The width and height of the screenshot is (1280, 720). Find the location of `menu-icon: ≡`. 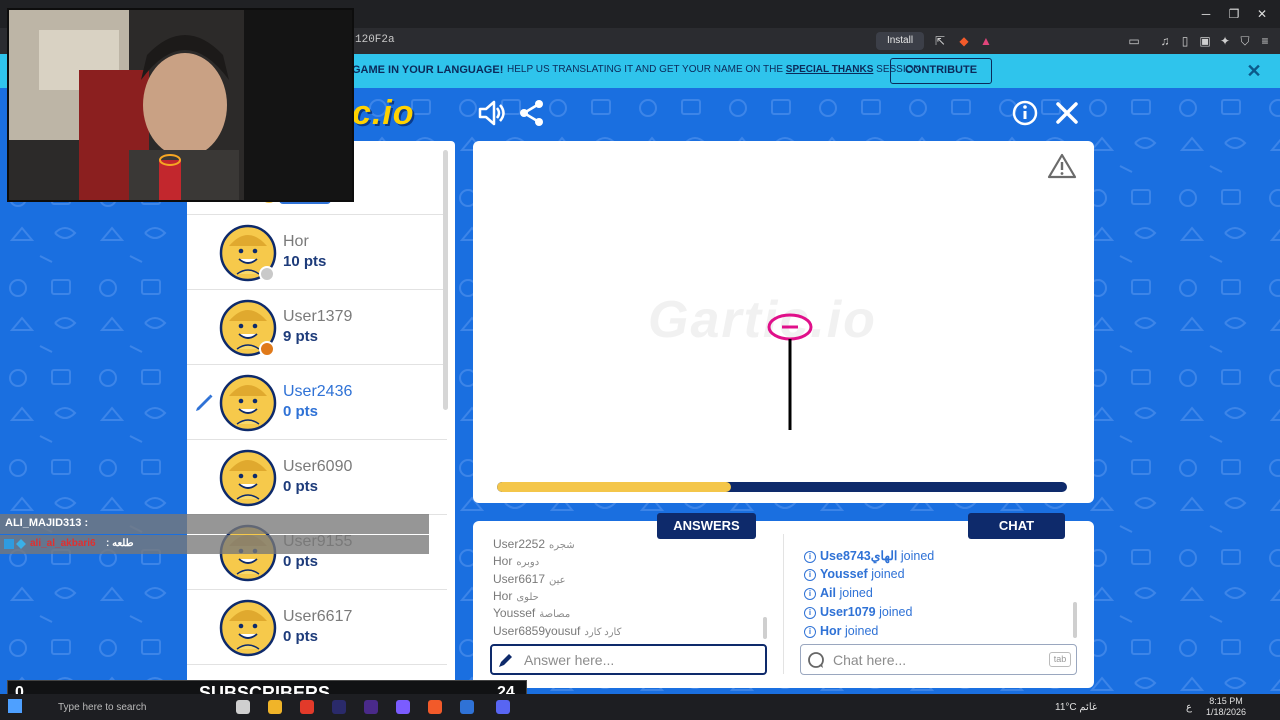

menu-icon: ≡ is located at coordinates (1265, 41).